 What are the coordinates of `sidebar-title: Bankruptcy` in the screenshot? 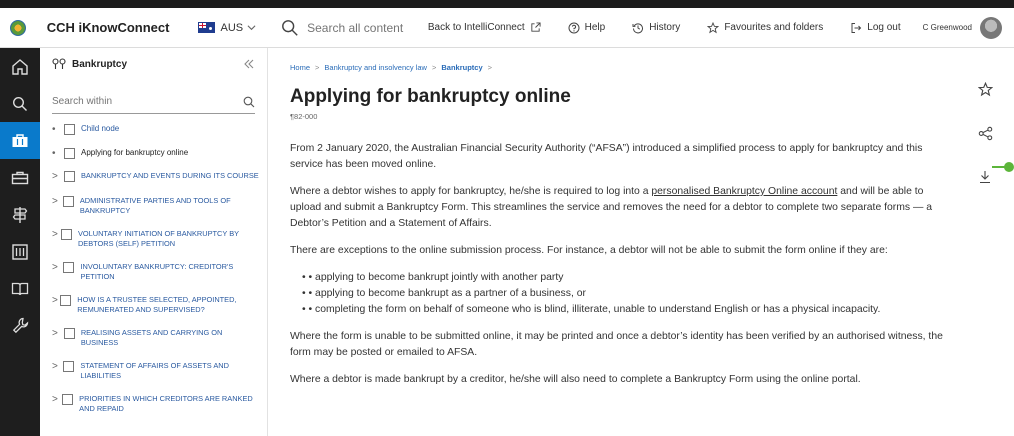 It's located at (100, 64).